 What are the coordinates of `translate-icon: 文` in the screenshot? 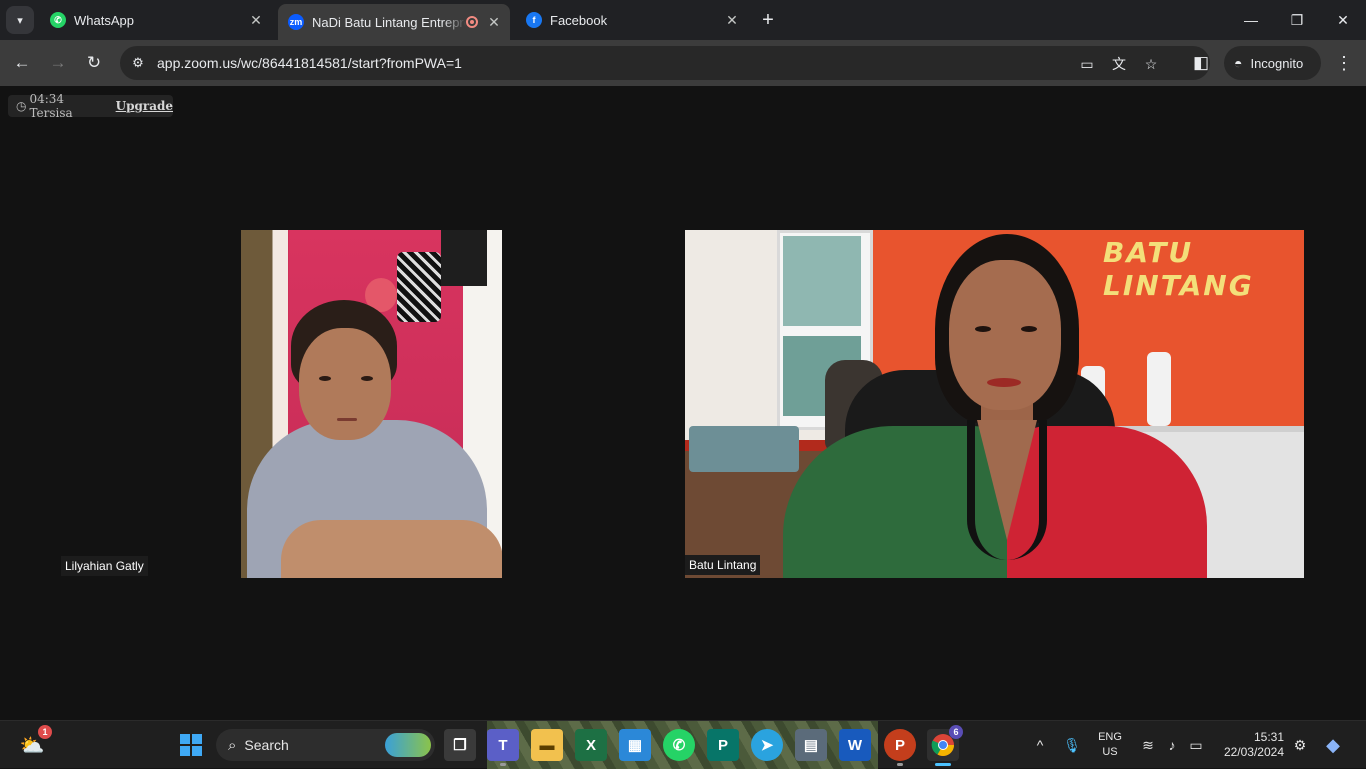 It's located at (1119, 64).